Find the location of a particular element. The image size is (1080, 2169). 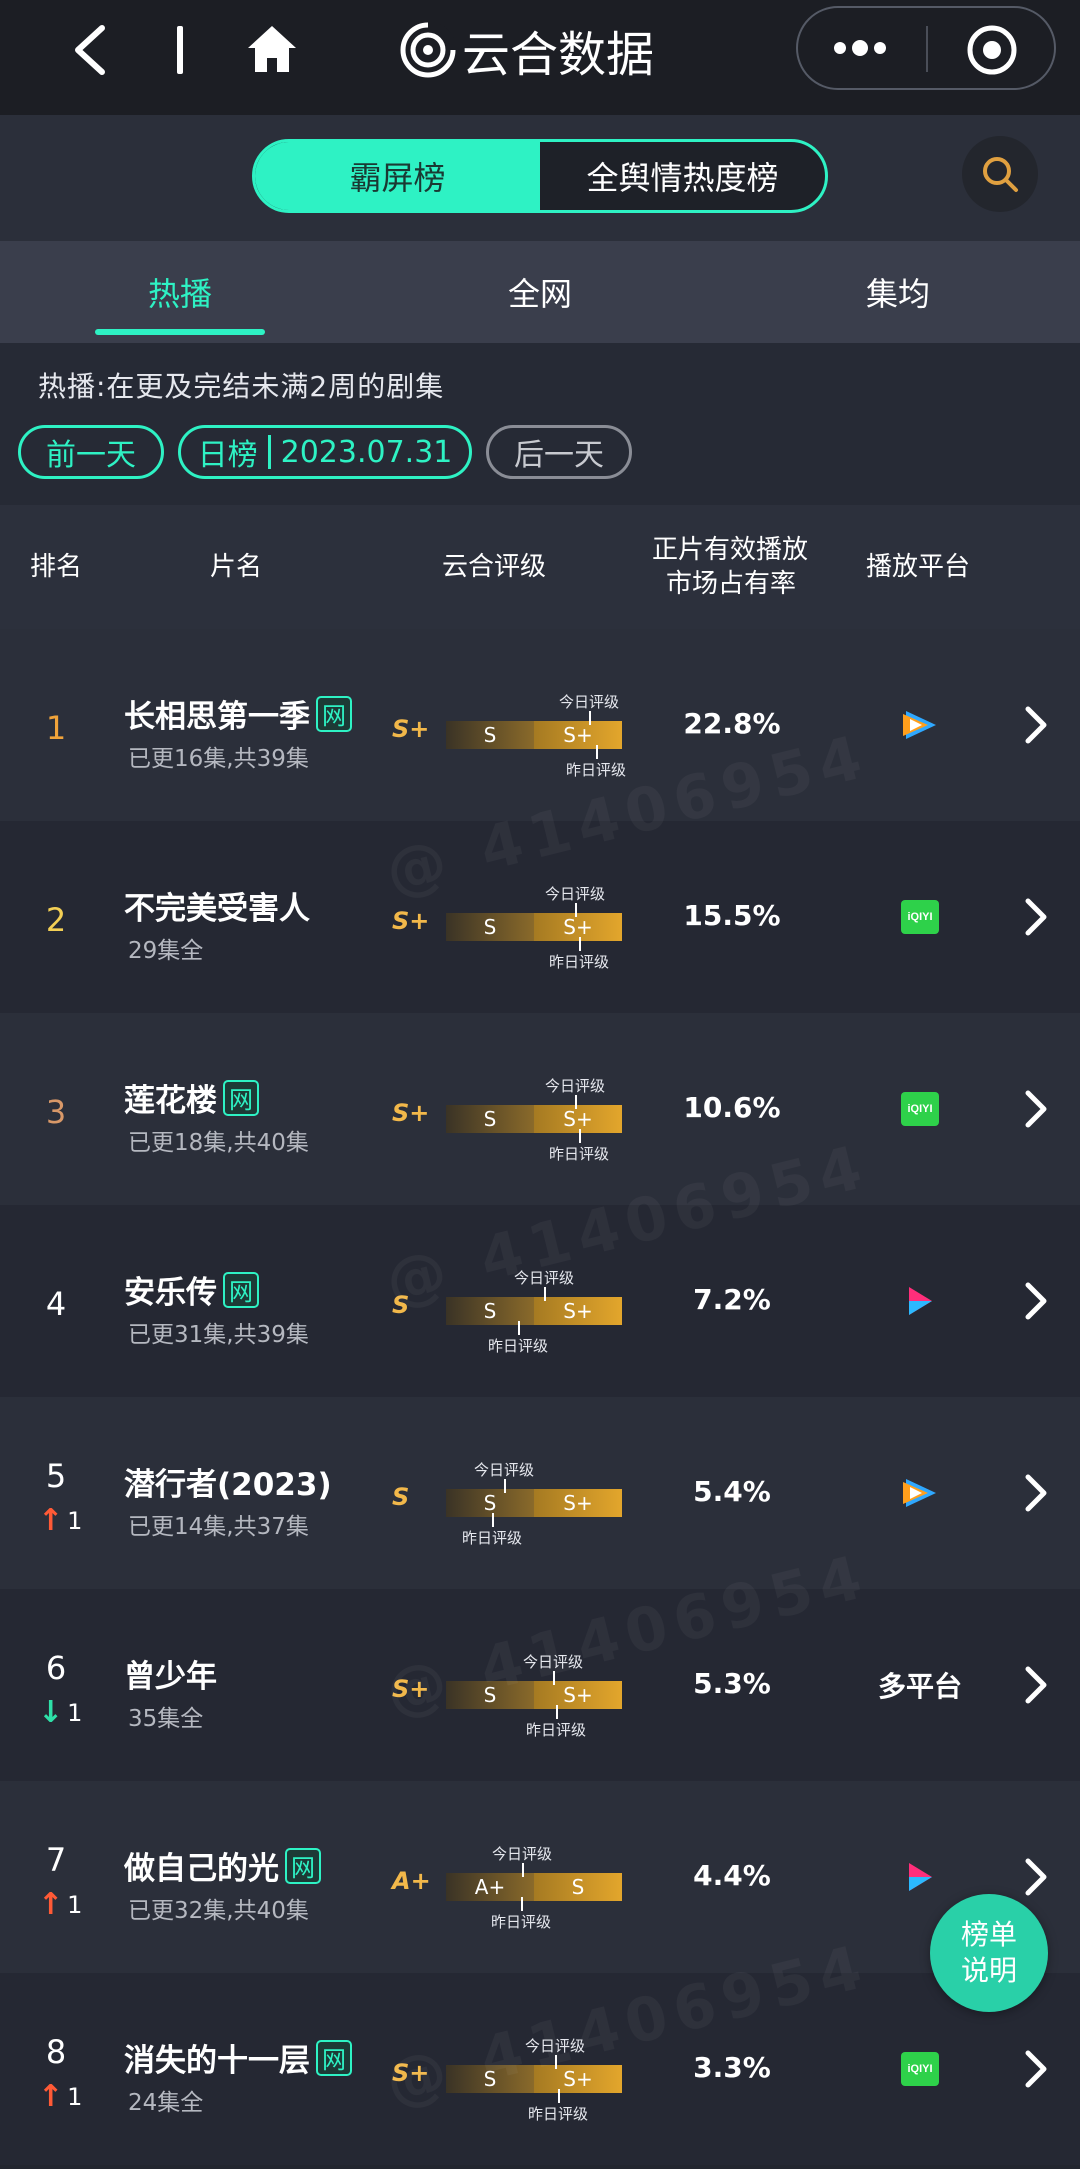

rank-number: 3 is located at coordinates (56, 1112).